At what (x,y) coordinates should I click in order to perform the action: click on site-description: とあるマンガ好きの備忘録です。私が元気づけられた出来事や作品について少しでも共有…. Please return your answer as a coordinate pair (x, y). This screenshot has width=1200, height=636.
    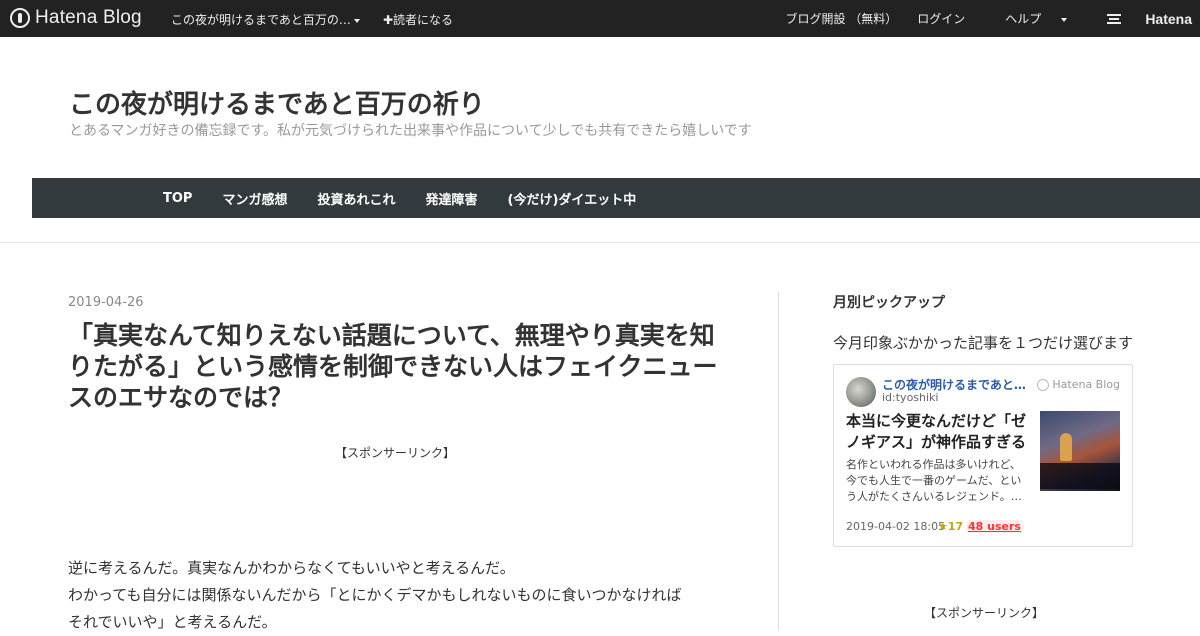
    Looking at the image, I should click on (410, 131).